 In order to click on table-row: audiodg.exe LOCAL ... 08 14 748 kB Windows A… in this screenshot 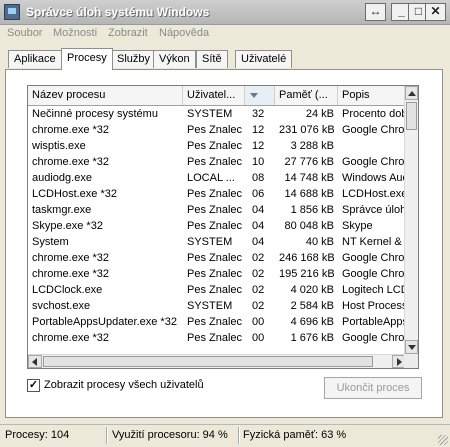, I will do `click(217, 178)`.